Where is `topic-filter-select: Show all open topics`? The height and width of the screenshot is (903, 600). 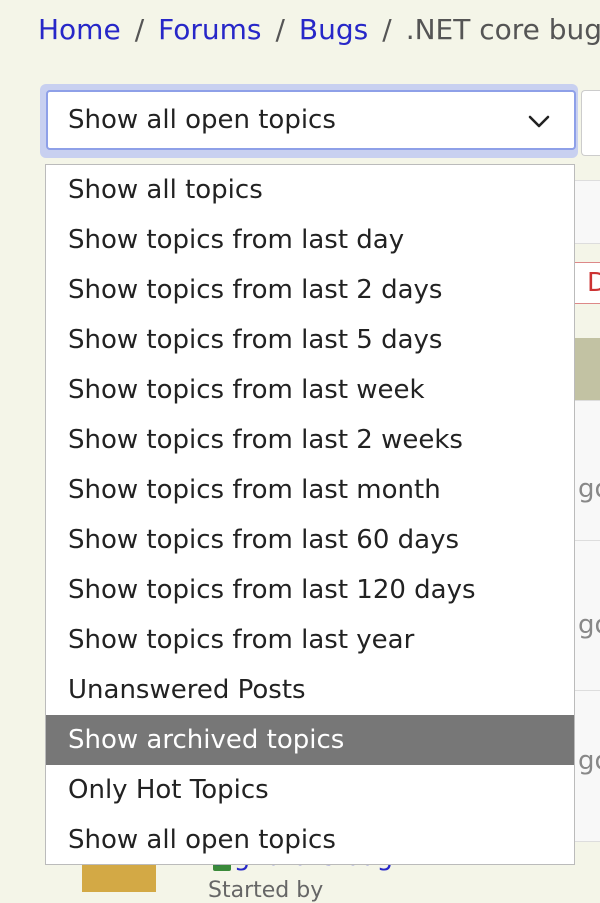 topic-filter-select: Show all open topics is located at coordinates (309, 121).